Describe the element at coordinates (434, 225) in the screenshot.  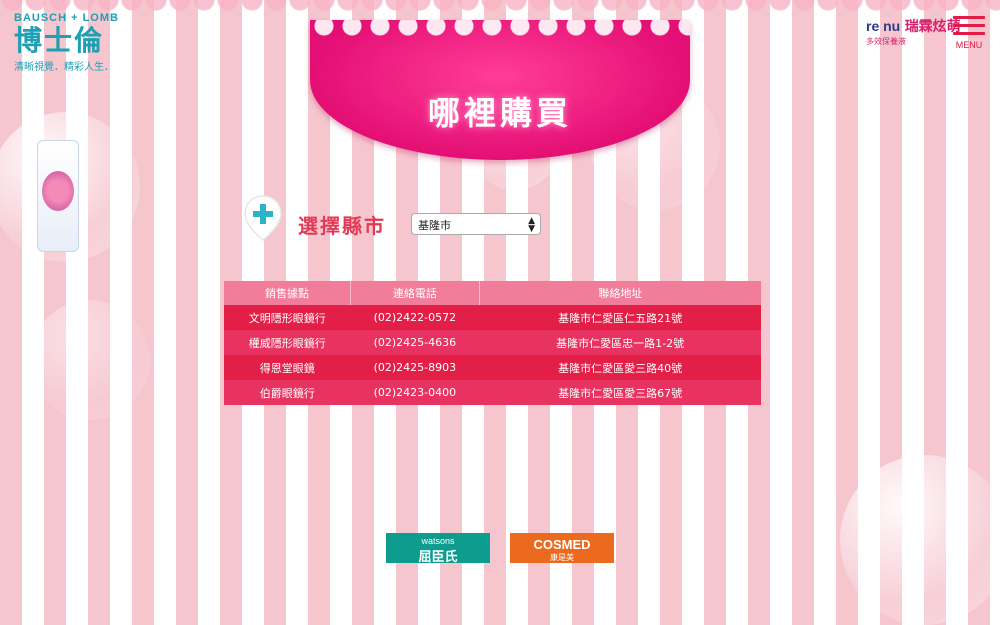
I see `city-dropdown-value: 基隆市` at that location.